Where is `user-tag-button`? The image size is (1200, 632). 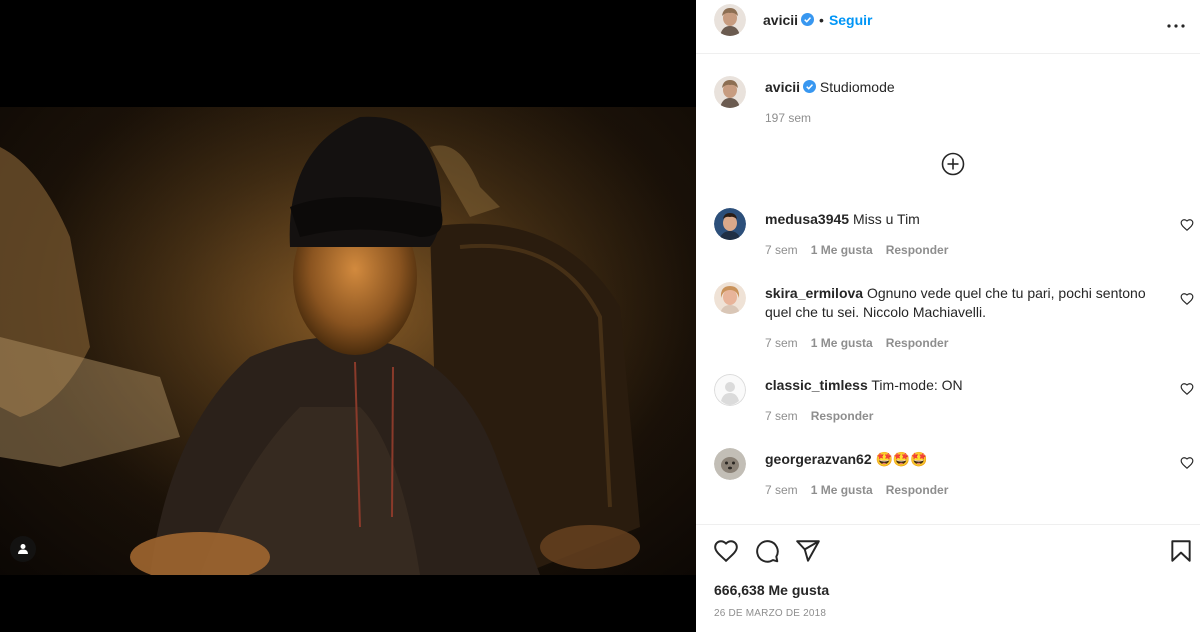
user-tag-button is located at coordinates (23, 549).